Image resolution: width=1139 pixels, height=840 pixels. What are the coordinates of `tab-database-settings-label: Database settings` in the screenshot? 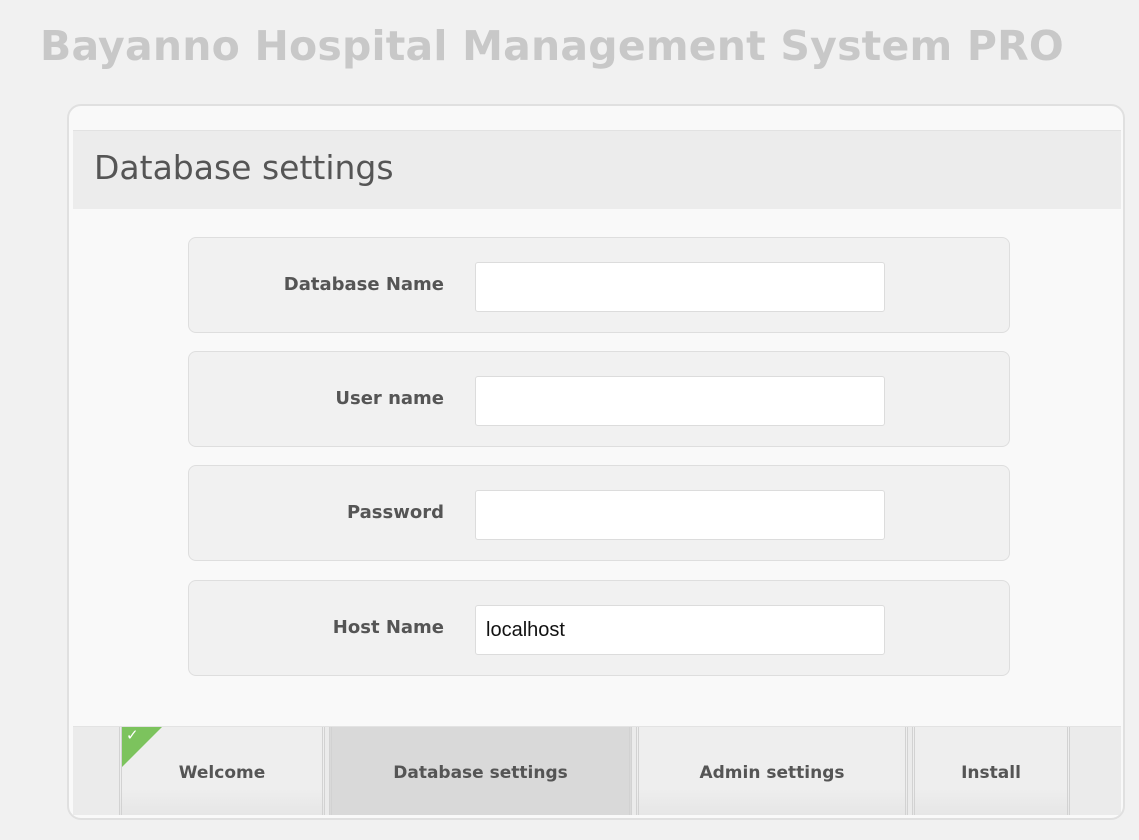 It's located at (480, 773).